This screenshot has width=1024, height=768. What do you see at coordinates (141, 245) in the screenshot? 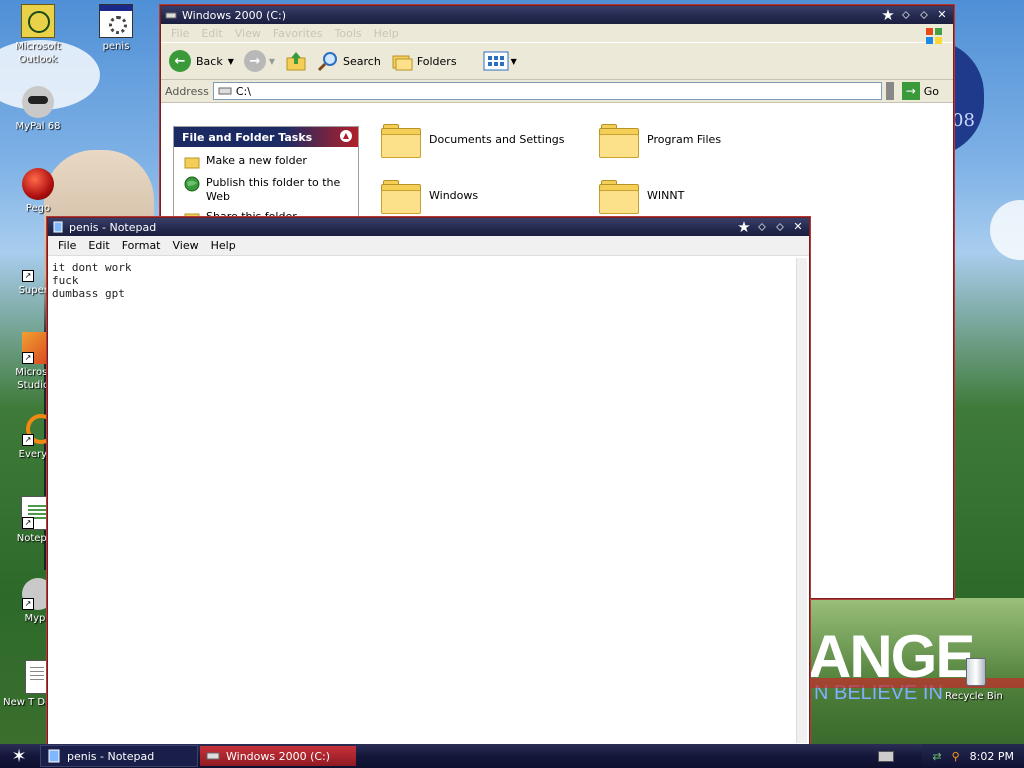
I see `menu-format: Format` at bounding box center [141, 245].